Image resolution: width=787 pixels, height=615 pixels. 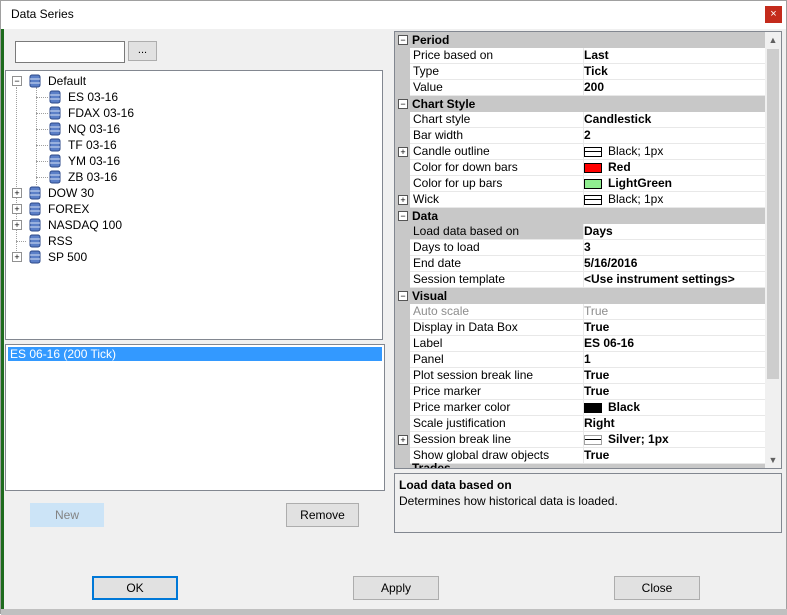 I want to click on property-row: + Wick Black; 1px, so click(x=581, y=200).